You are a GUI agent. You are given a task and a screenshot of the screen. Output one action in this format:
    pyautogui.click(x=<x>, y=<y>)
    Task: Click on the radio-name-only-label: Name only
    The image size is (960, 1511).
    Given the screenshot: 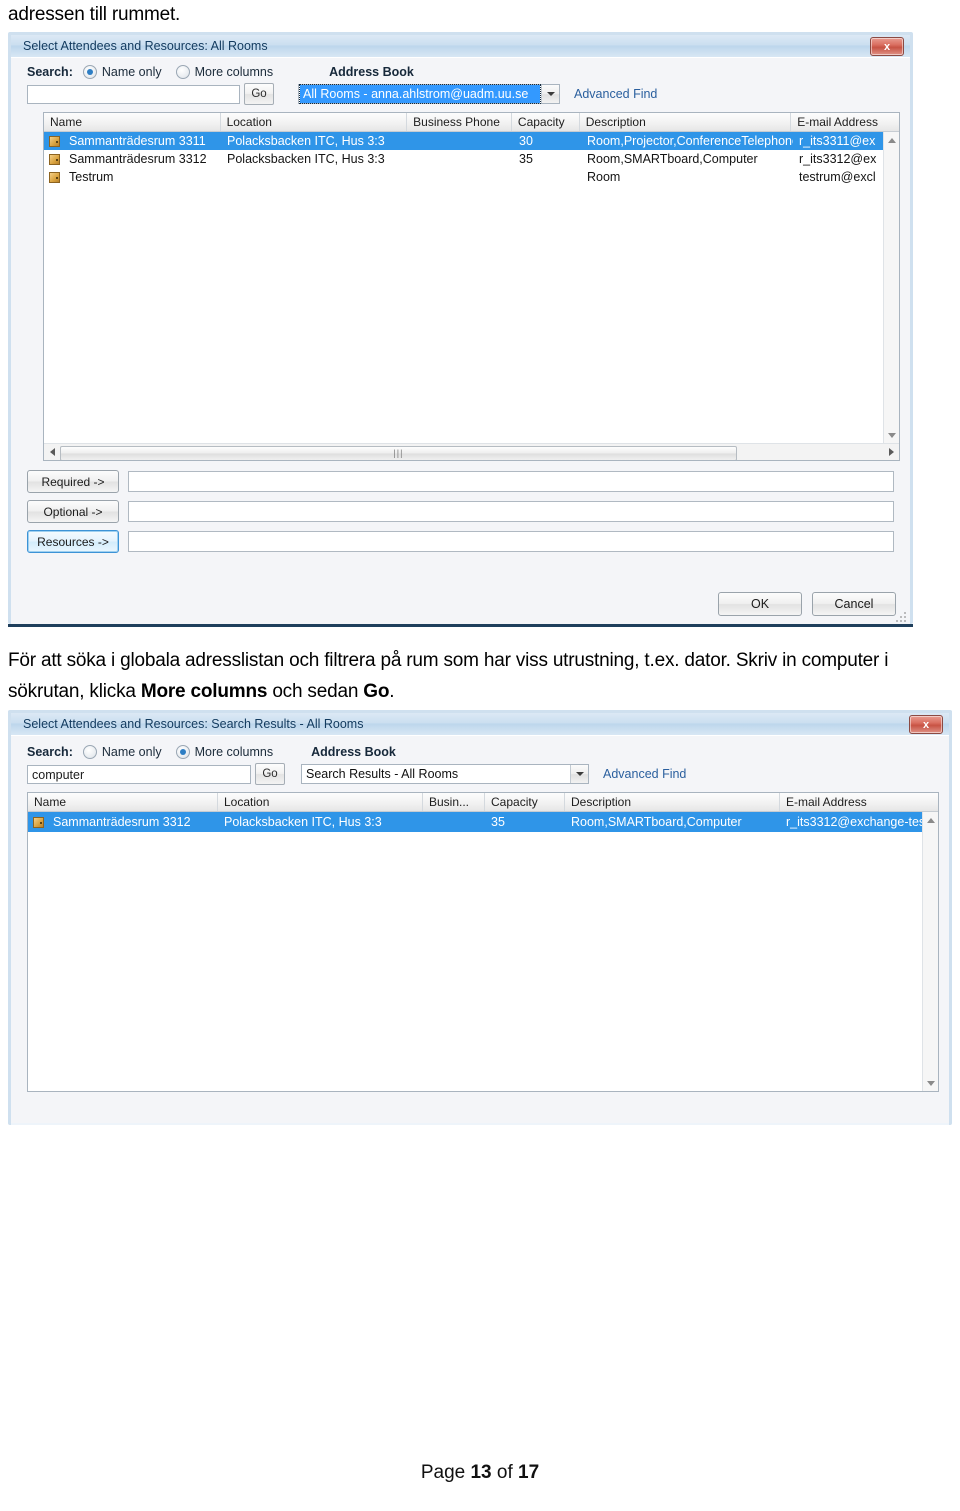 What is the action you would take?
    pyautogui.click(x=131, y=752)
    